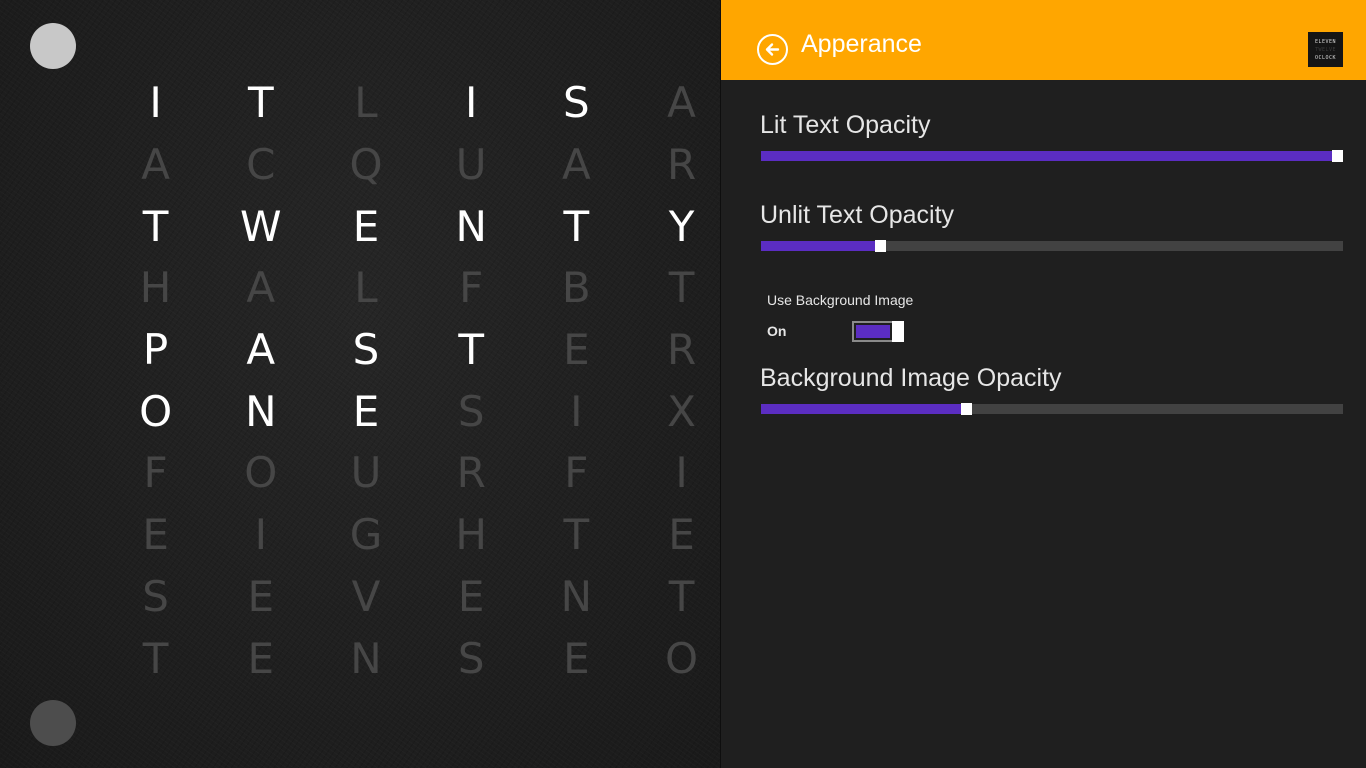 This screenshot has height=768, width=1366. What do you see at coordinates (53, 46) in the screenshot?
I see `top-corner-dot` at bounding box center [53, 46].